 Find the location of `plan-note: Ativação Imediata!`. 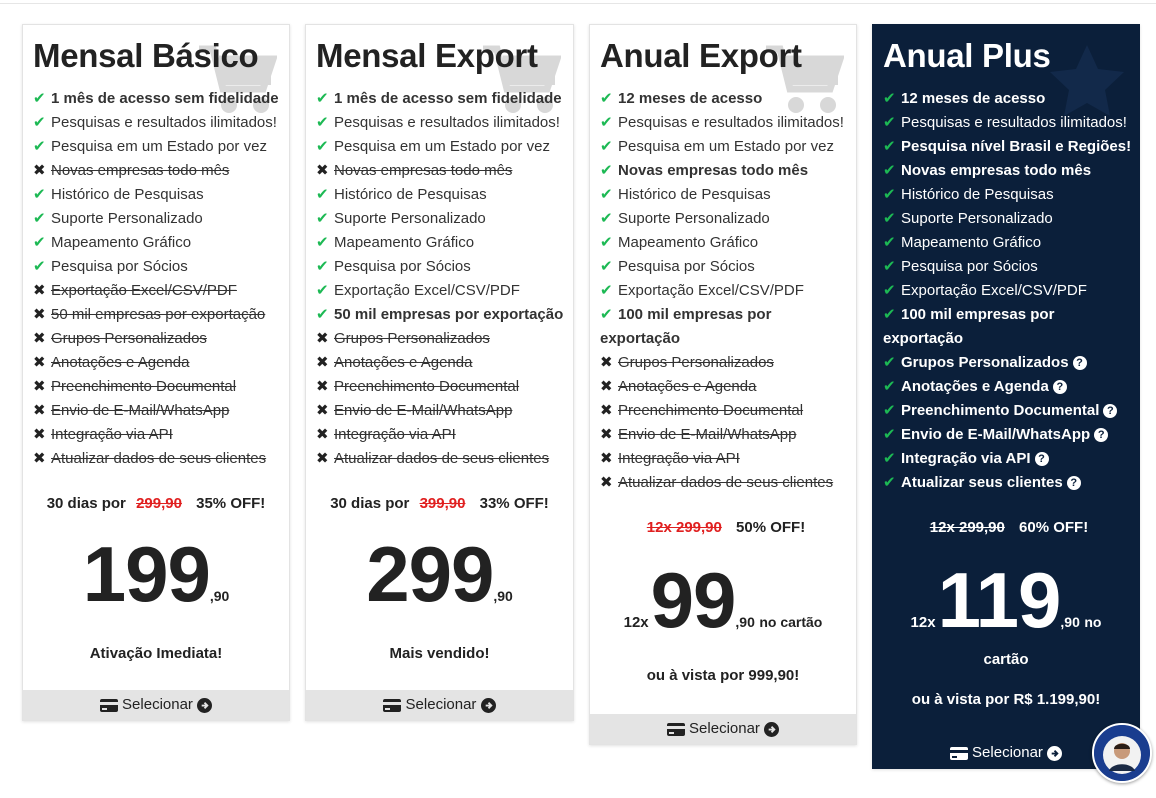

plan-note: Ativação Imediata! is located at coordinates (156, 653).